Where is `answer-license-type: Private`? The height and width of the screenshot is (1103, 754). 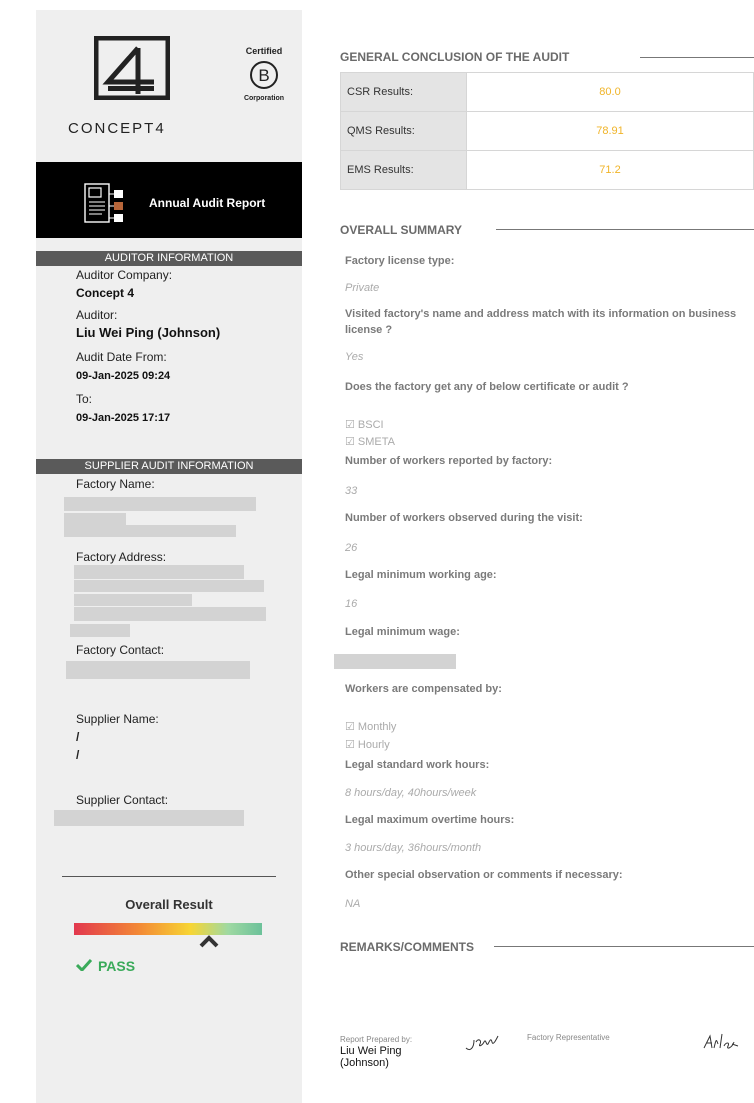
answer-license-type: Private is located at coordinates (362, 288).